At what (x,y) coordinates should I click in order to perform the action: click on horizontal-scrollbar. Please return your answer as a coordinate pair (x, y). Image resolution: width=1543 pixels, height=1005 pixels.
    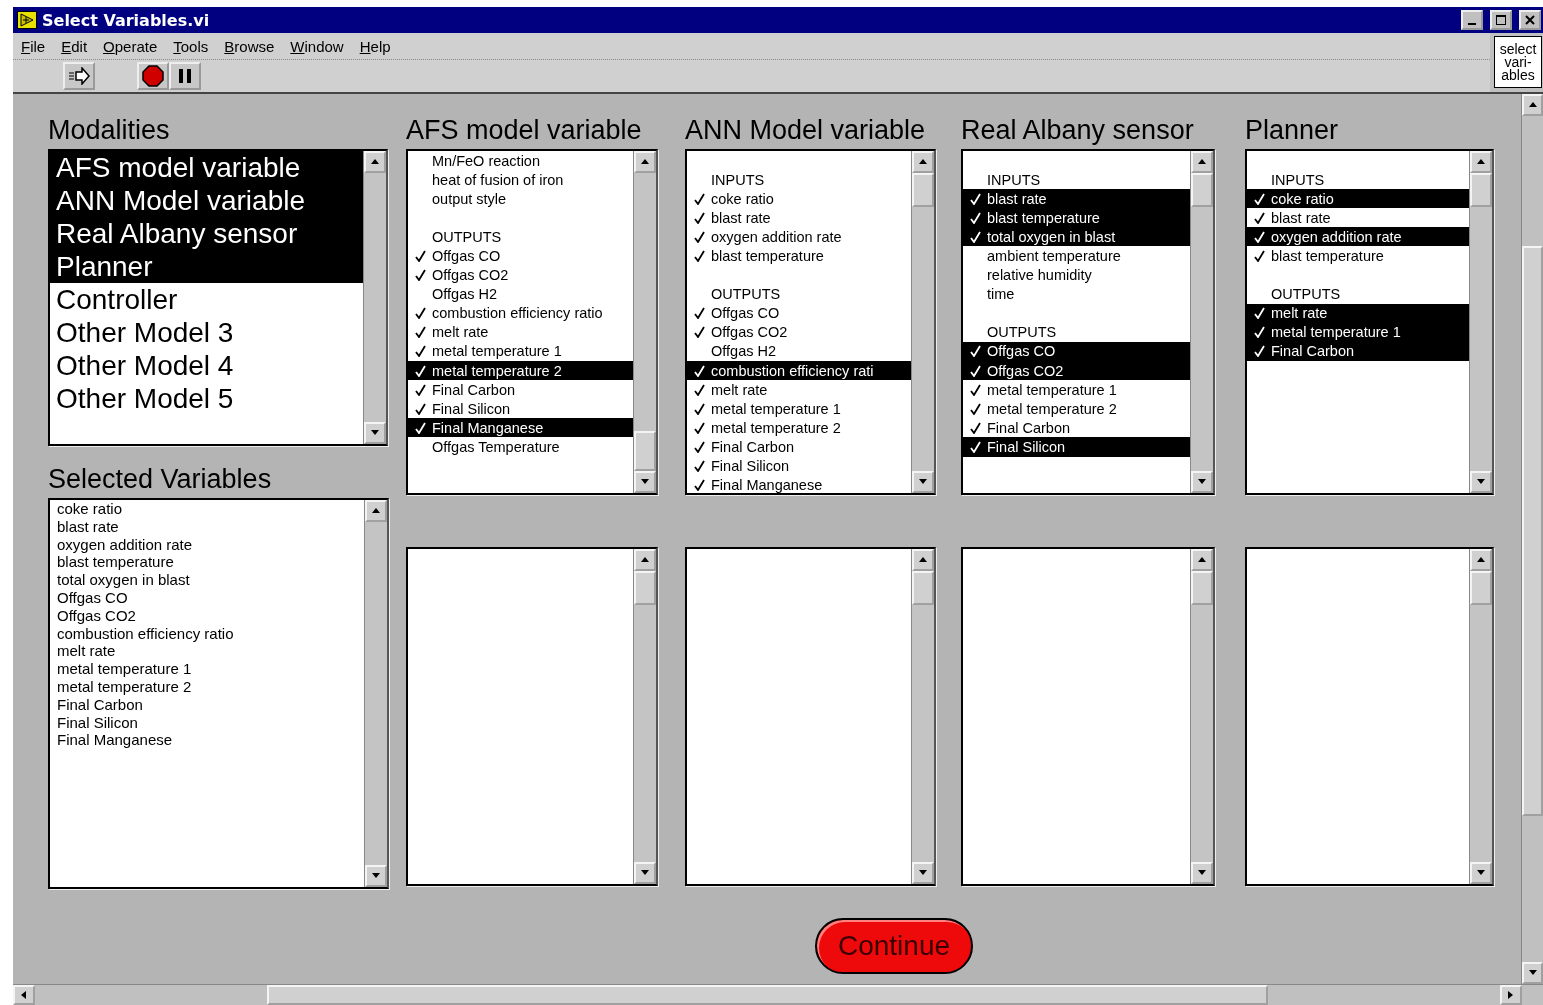
    Looking at the image, I should click on (778, 994).